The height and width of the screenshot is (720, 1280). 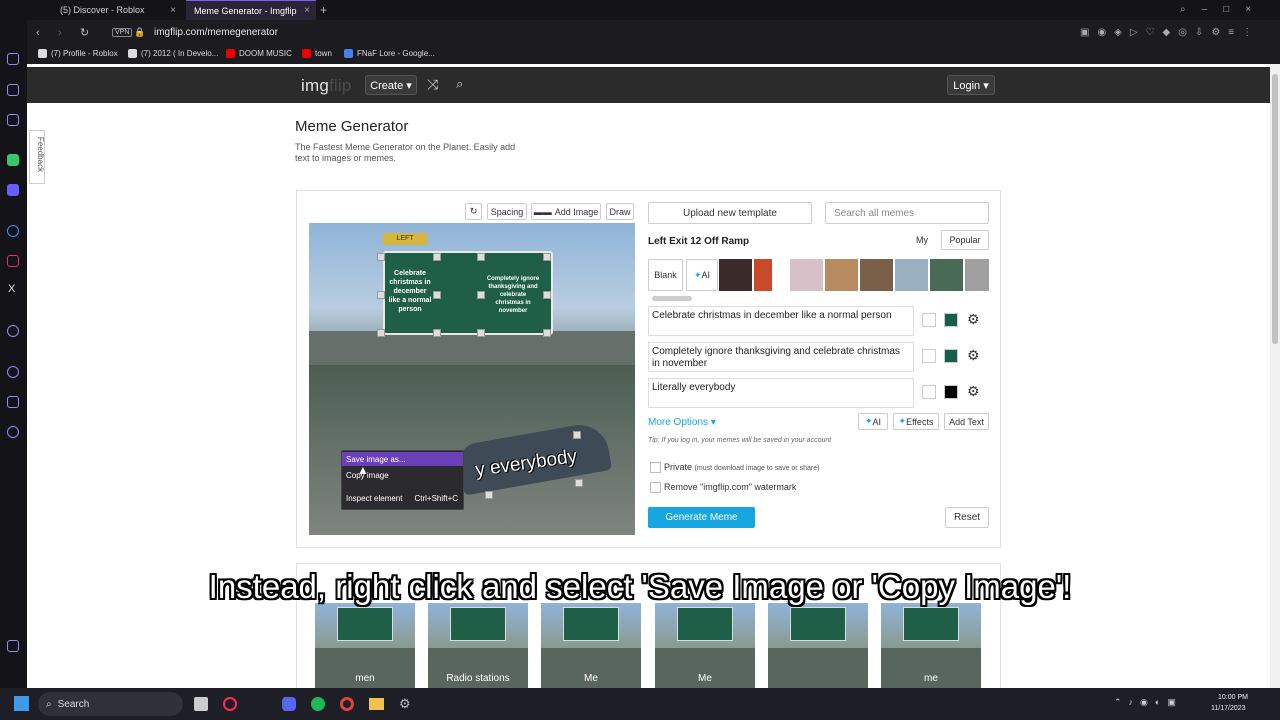 I want to click on tab-roblox: (5) Discover - Roblox ×, so click(x=117, y=10).